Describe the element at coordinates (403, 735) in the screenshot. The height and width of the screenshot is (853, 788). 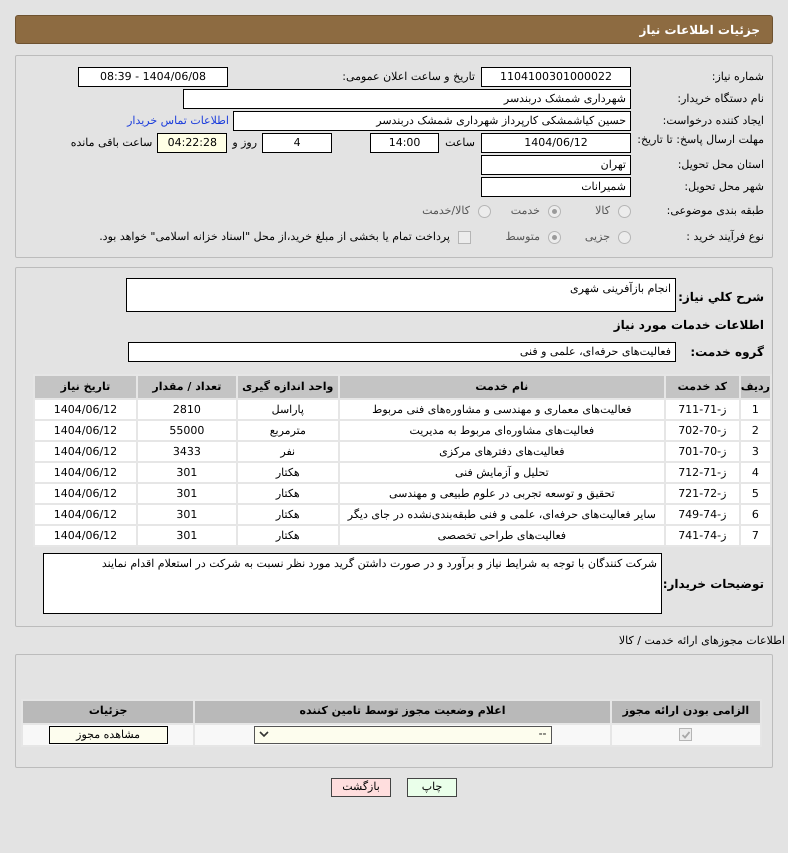
I see `dropdown: --` at that location.